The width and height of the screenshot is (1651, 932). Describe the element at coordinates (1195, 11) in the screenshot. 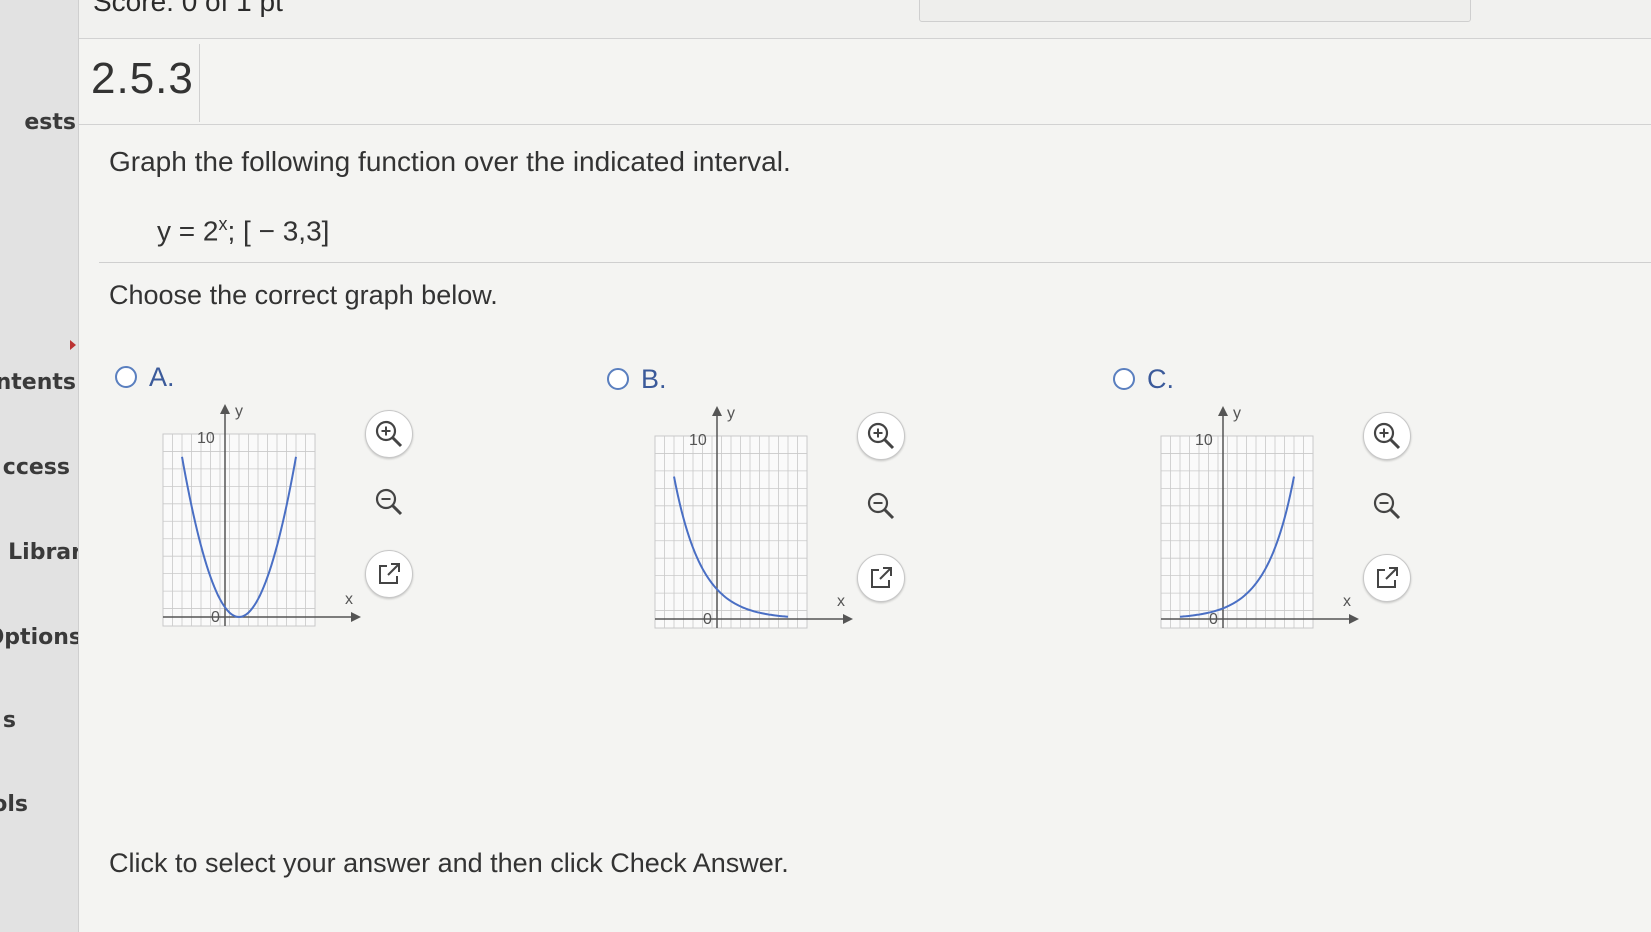

I see `top-nav-box` at that location.